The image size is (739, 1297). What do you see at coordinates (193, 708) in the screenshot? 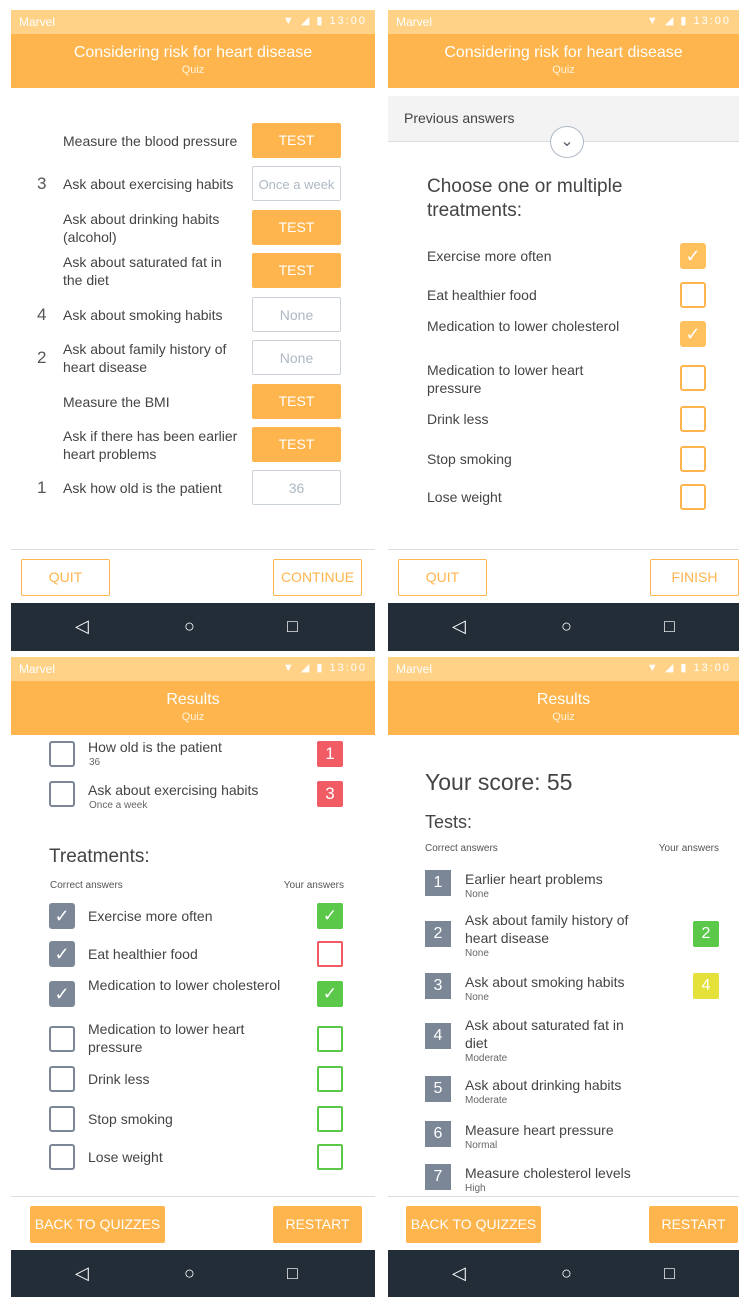
I see `app-bar: Results Quiz` at bounding box center [193, 708].